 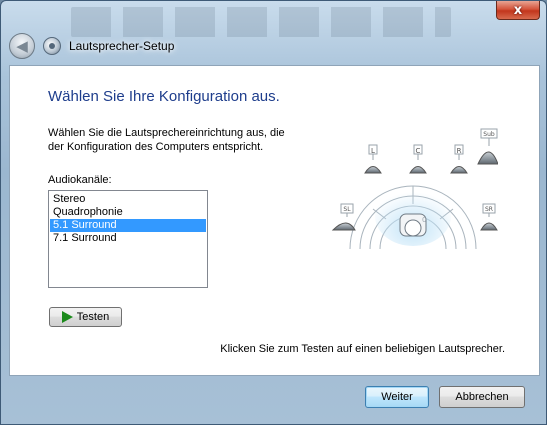 I want to click on window-title: Lautsprecher-Setup, so click(x=122, y=46).